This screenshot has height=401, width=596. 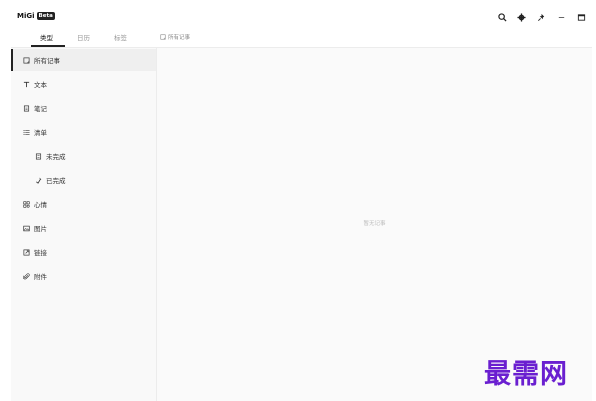 What do you see at coordinates (83, 228) in the screenshot?
I see `sidebar-item-images: 图片` at bounding box center [83, 228].